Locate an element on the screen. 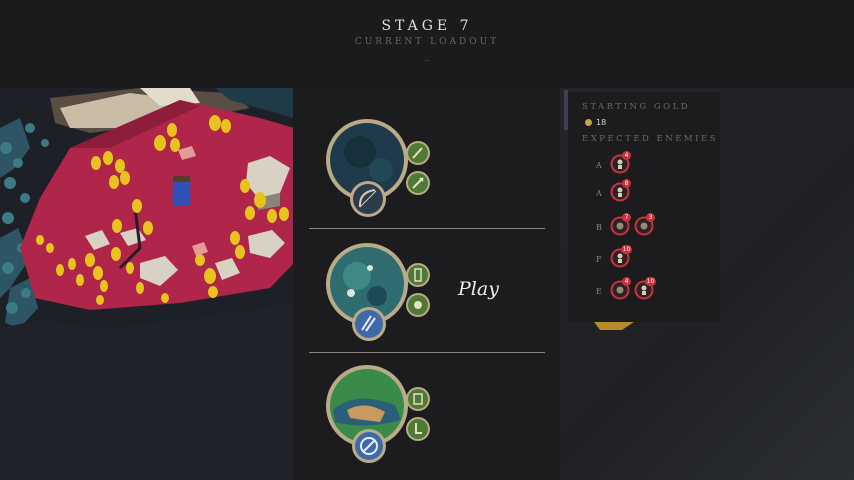  gold-value: 18 is located at coordinates (601, 122).